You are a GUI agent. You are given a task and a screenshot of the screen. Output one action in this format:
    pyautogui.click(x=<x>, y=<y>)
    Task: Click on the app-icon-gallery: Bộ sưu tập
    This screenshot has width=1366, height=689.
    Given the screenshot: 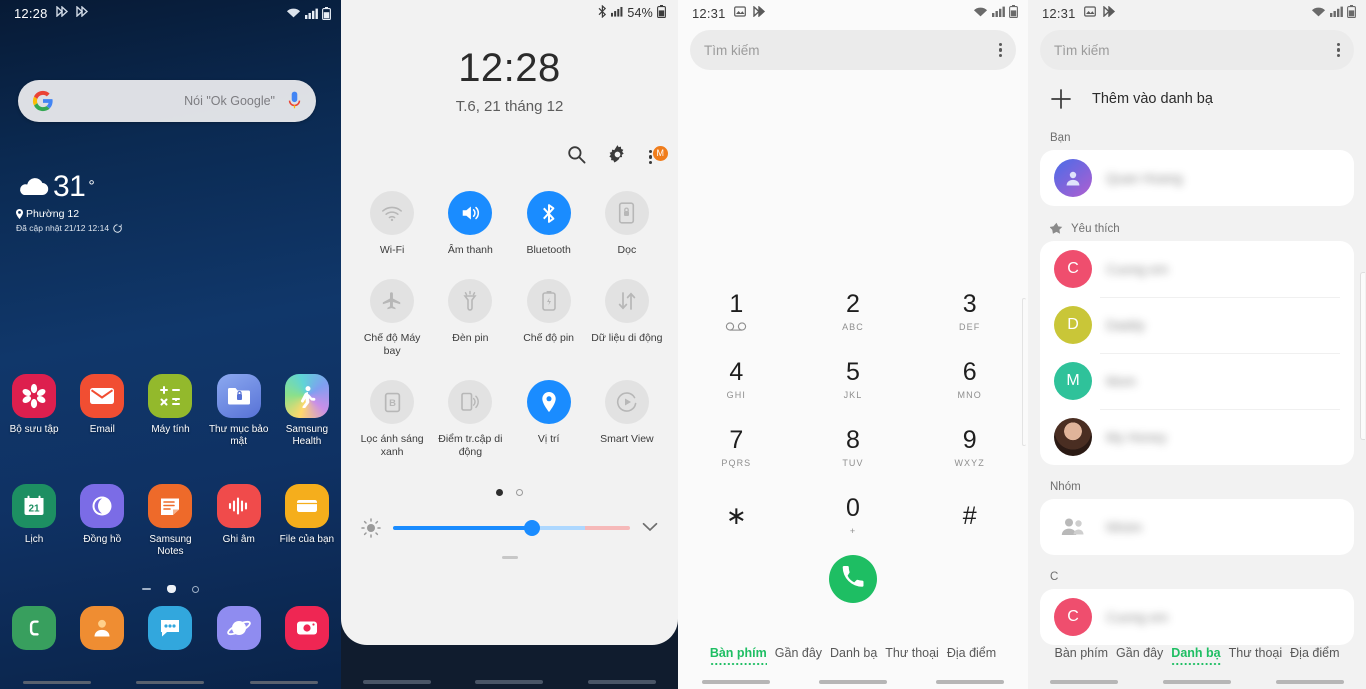 What is the action you would take?
    pyautogui.click(x=34, y=411)
    